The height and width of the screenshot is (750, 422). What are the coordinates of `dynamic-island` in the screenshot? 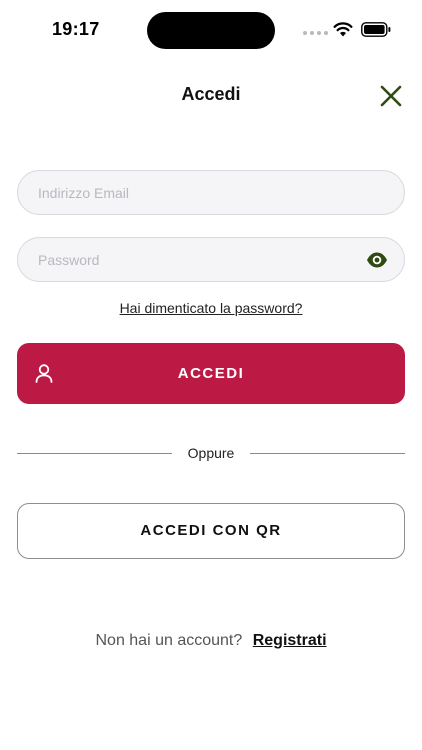 It's located at (211, 30).